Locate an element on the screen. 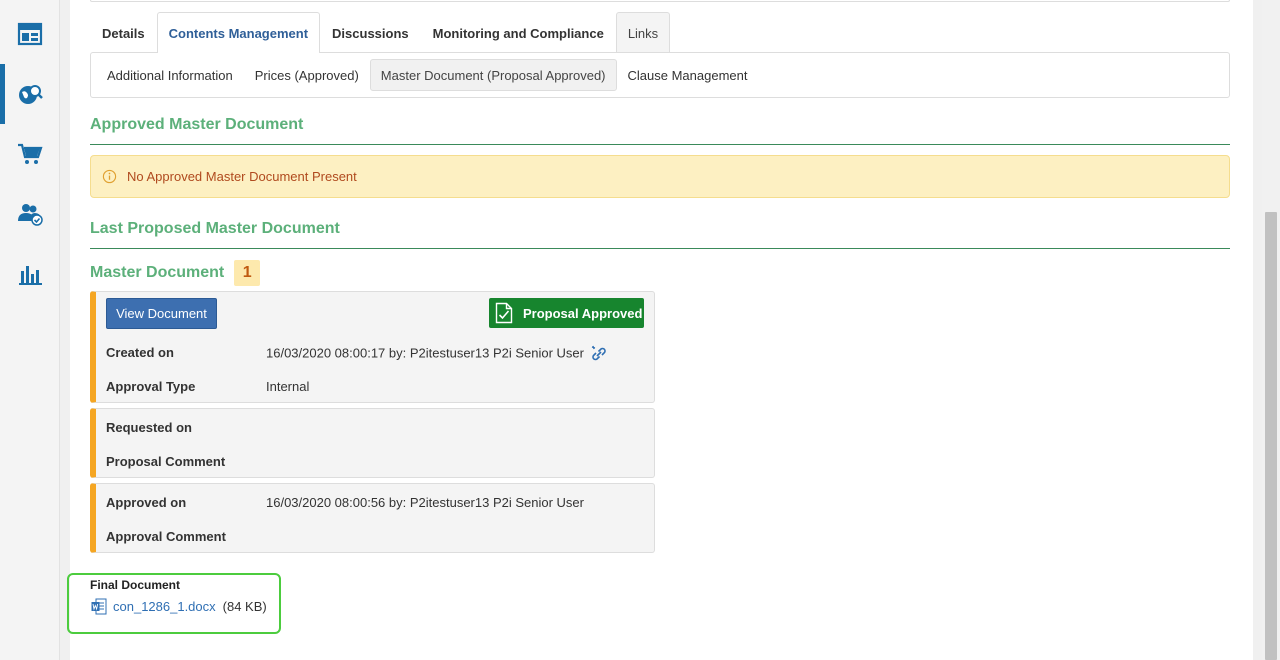 Image resolution: width=1280 pixels, height=660 pixels. approval-type-value: Internal is located at coordinates (288, 386).